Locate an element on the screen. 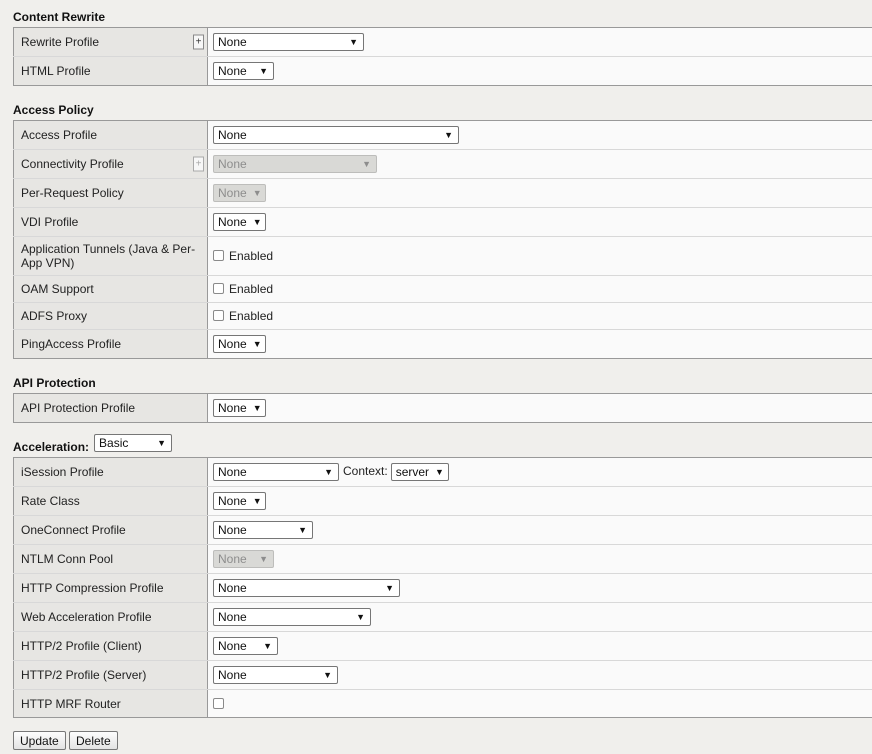 This screenshot has width=872, height=754. section-title-api-protection: API Protection is located at coordinates (54, 383).